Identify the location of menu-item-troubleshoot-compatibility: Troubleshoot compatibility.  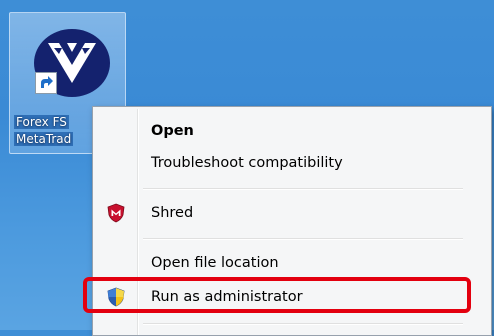
(279, 163).